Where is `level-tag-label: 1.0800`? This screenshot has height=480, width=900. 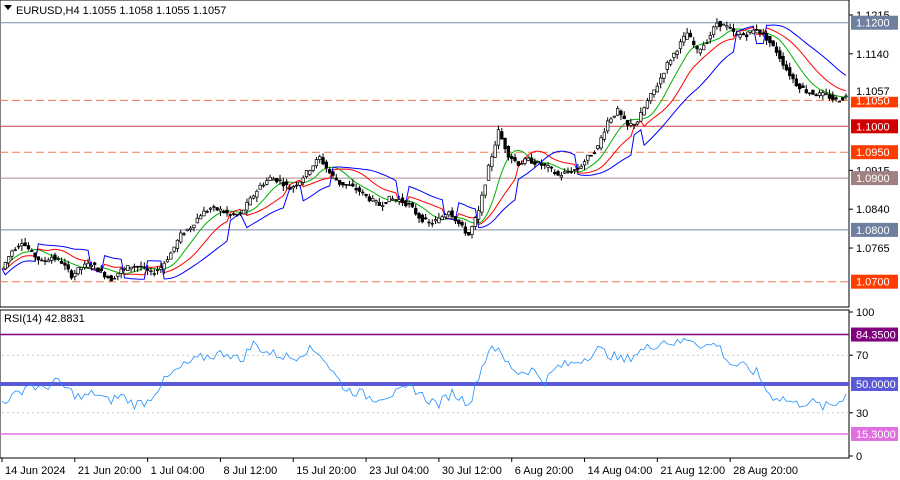
level-tag-label: 1.0800 is located at coordinates (873, 231).